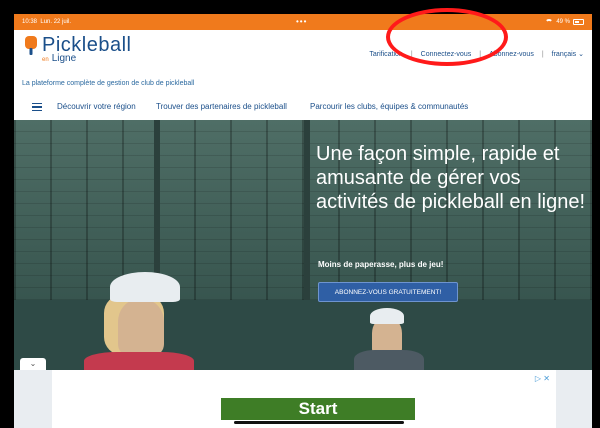 The image size is (600, 428). Describe the element at coordinates (59, 58) in the screenshot. I see `logo-subtitle: en Ligne` at that location.